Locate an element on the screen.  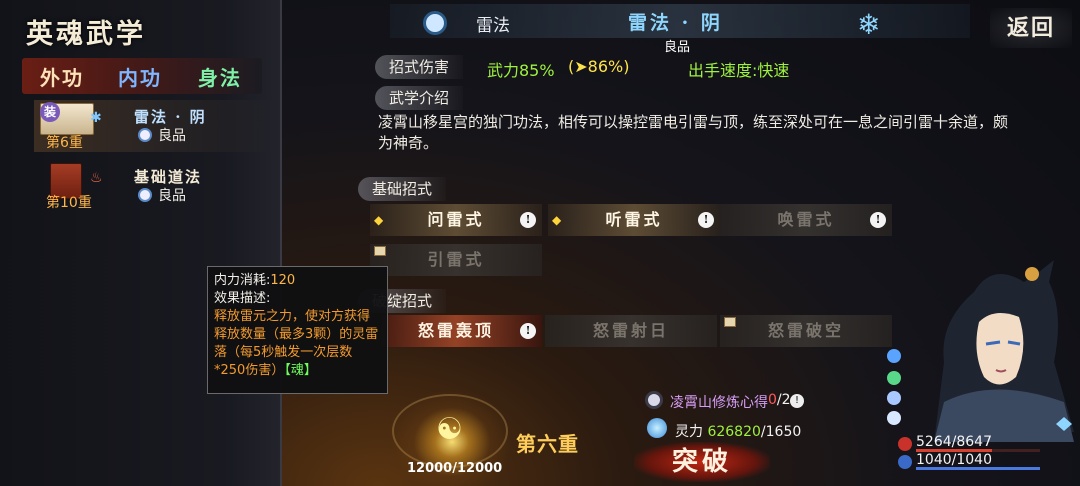
move-nulei-pokong: 怒雷破空 is located at coordinates (806, 331).